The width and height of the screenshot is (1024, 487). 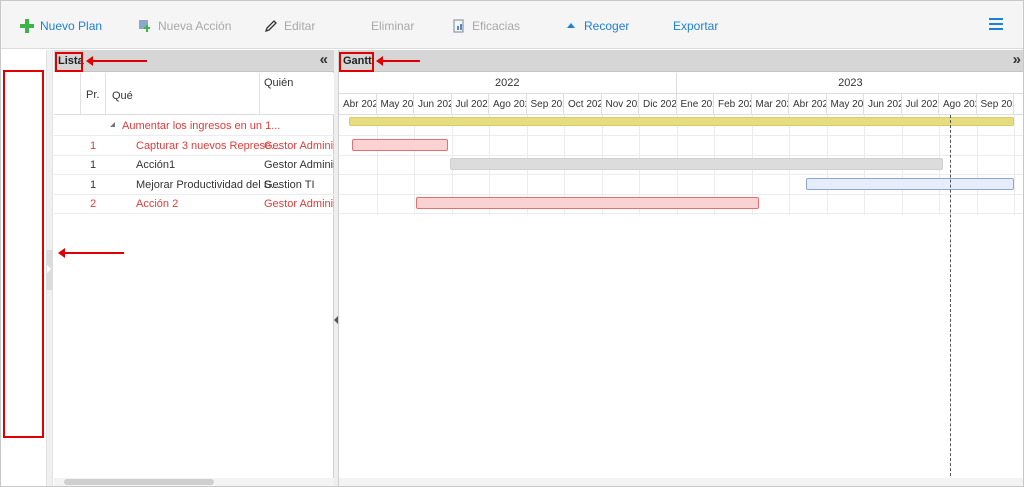 What do you see at coordinates (324, 59) in the screenshot?
I see `collapse-list-icon: «` at bounding box center [324, 59].